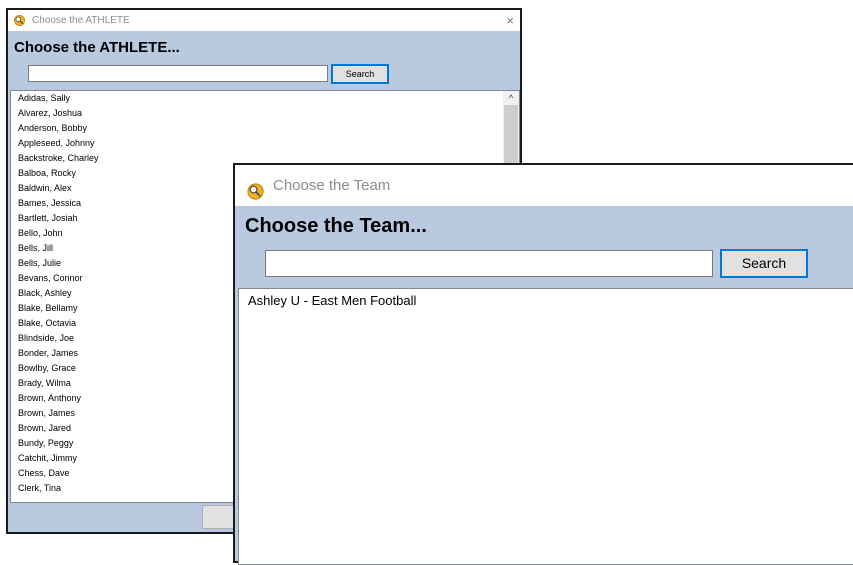 The height and width of the screenshot is (565, 853). What do you see at coordinates (489, 263) in the screenshot?
I see `team-search-input` at bounding box center [489, 263].